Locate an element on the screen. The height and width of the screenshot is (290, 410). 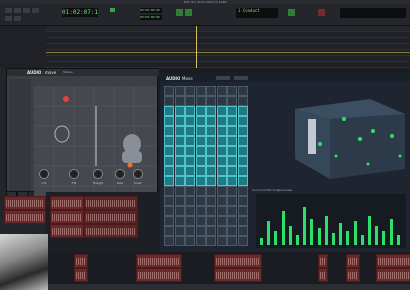
height-knob is located at coordinates (98, 174).